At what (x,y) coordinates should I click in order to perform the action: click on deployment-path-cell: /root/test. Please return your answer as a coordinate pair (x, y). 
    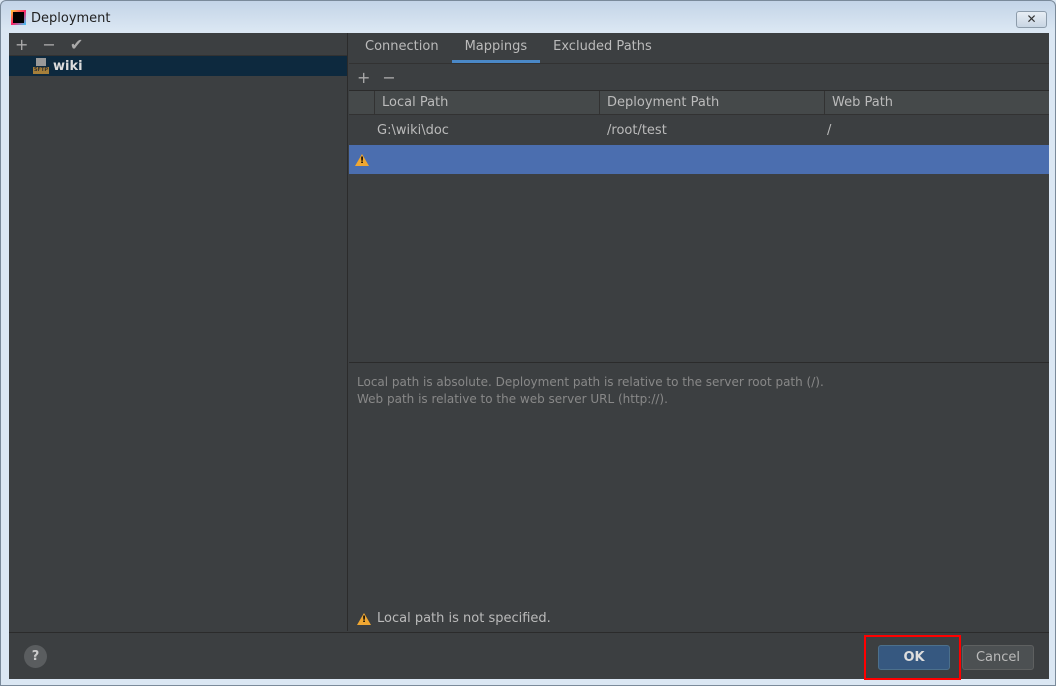
    Looking at the image, I should click on (717, 130).